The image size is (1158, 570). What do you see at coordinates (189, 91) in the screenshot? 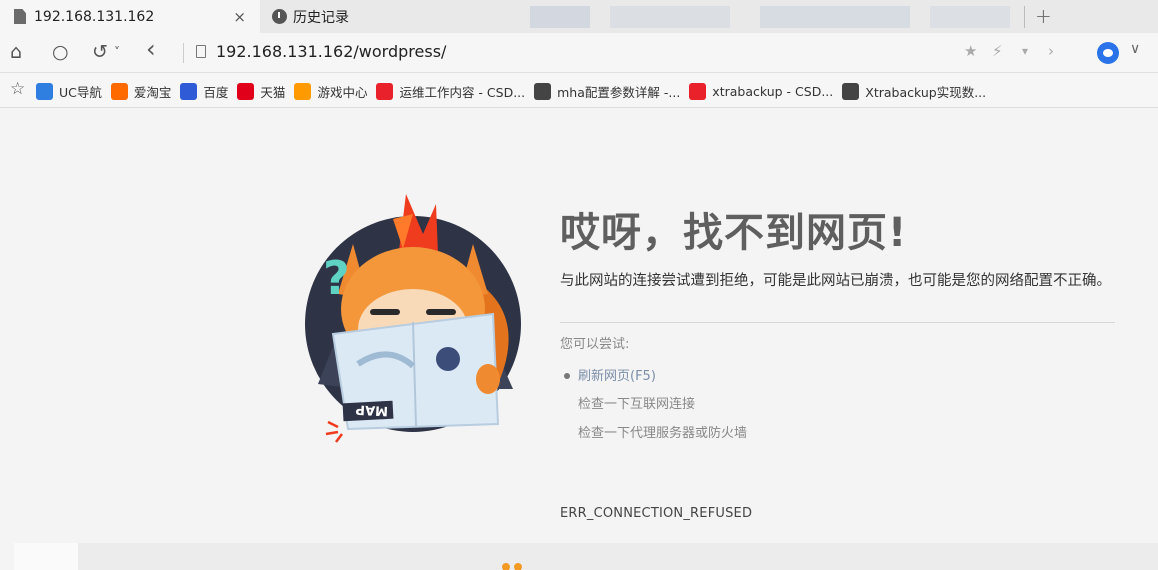
I see `baidu-icon` at bounding box center [189, 91].